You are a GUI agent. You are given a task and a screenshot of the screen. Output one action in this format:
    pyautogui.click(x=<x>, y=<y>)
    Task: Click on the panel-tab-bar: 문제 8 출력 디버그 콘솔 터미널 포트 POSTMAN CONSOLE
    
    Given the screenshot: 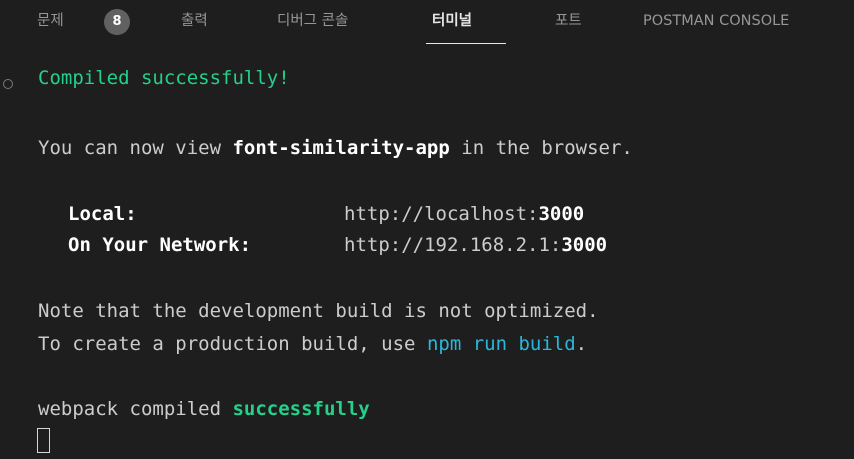 What is the action you would take?
    pyautogui.click(x=427, y=24)
    